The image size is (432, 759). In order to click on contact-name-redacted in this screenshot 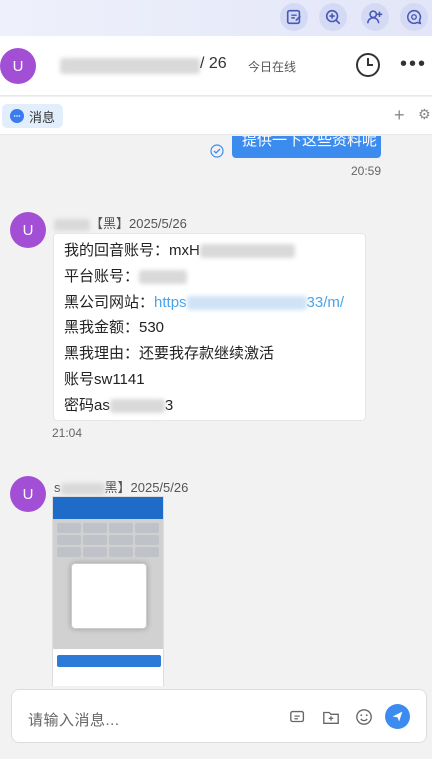, I will do `click(130, 66)`.